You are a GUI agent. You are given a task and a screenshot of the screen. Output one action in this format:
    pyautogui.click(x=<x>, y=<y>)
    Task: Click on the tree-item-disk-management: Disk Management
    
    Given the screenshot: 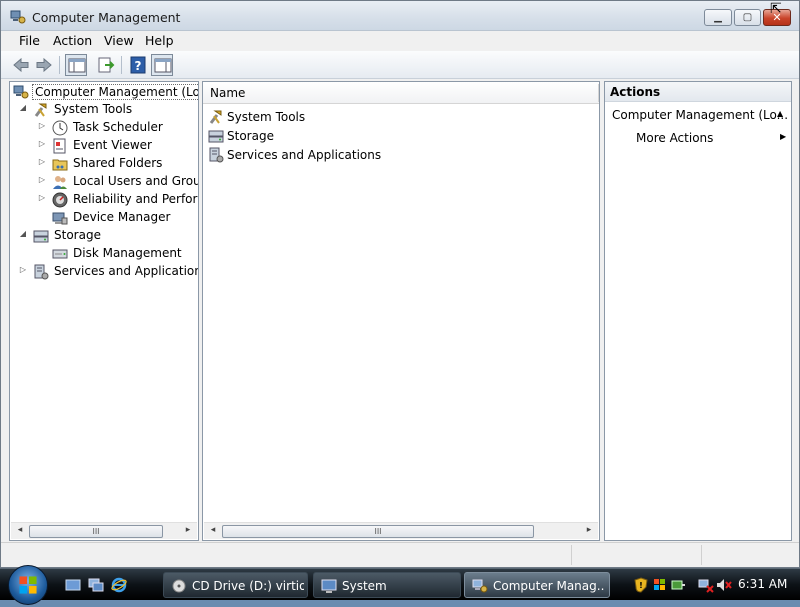 What is the action you would take?
    pyautogui.click(x=104, y=254)
    